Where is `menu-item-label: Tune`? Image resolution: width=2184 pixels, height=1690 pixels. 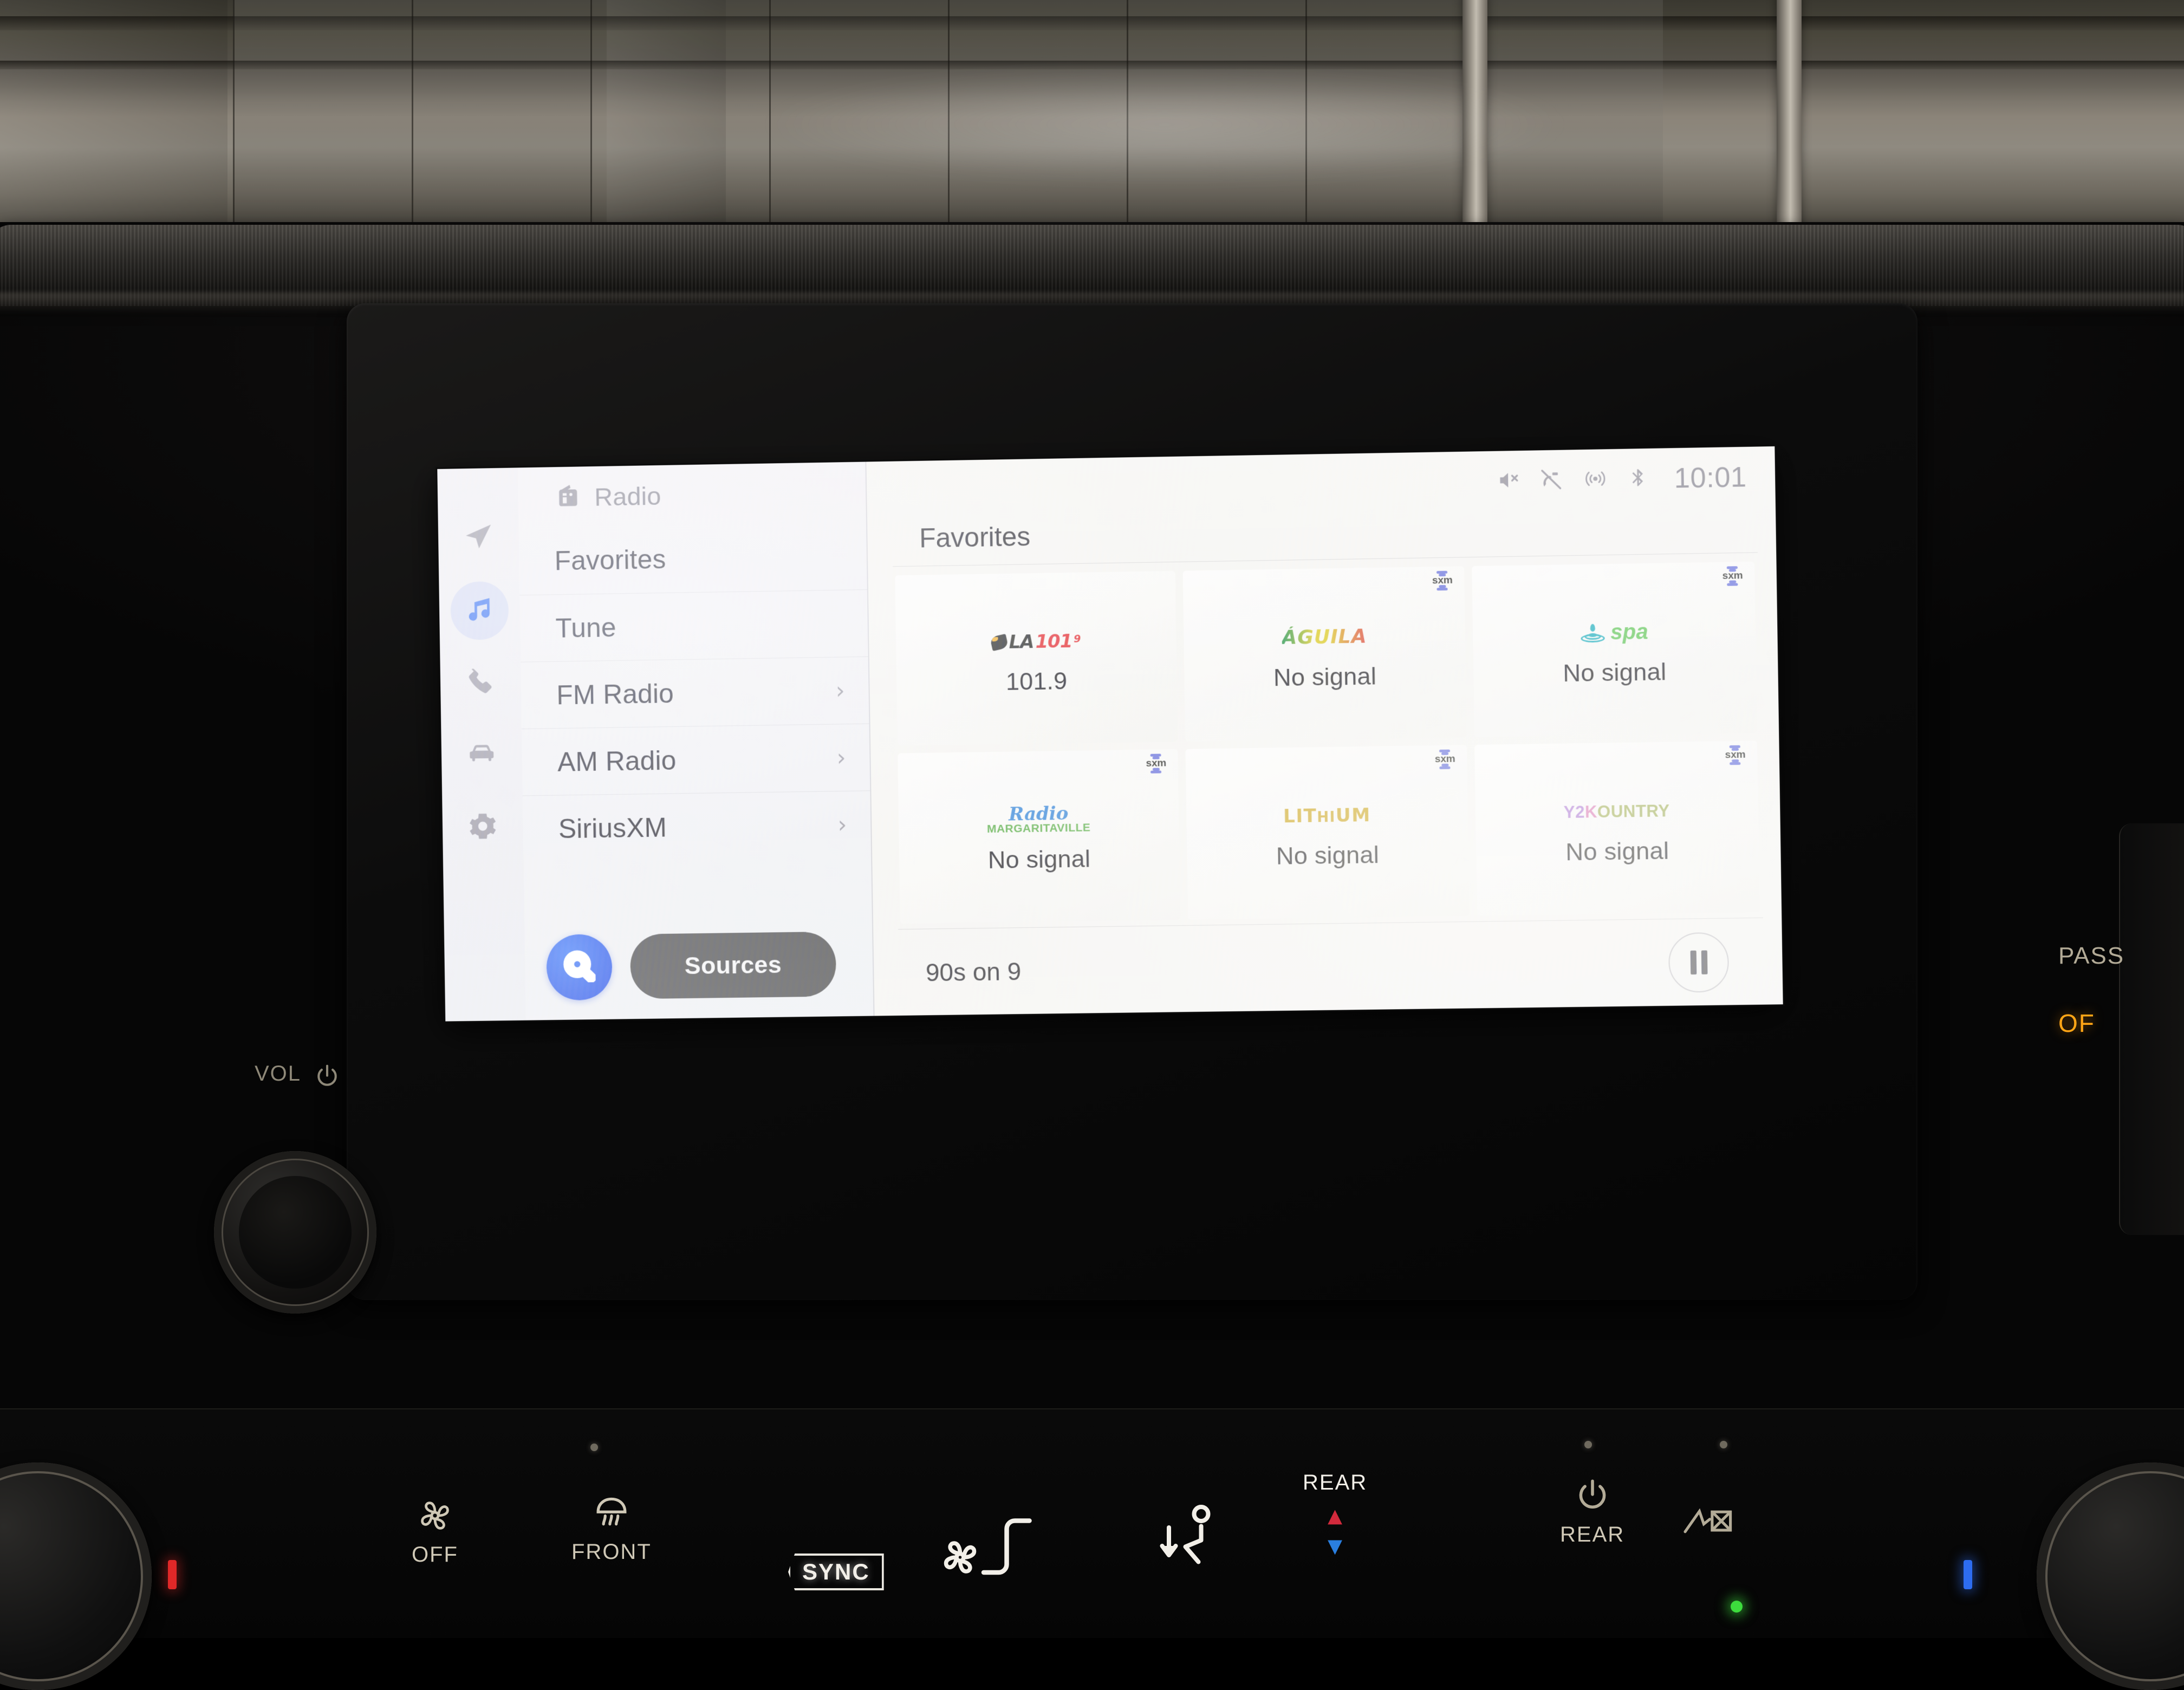 menu-item-label: Tune is located at coordinates (699, 626).